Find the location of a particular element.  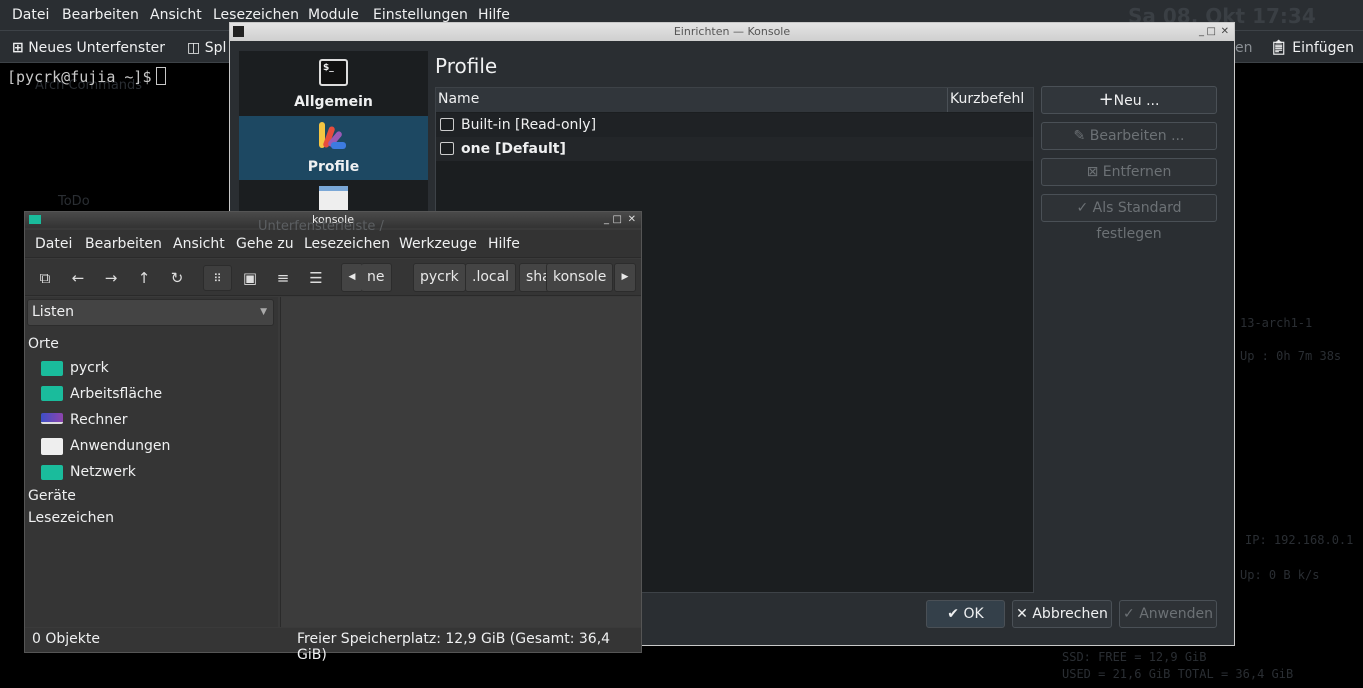

check-icon: ✔ is located at coordinates (953, 614).